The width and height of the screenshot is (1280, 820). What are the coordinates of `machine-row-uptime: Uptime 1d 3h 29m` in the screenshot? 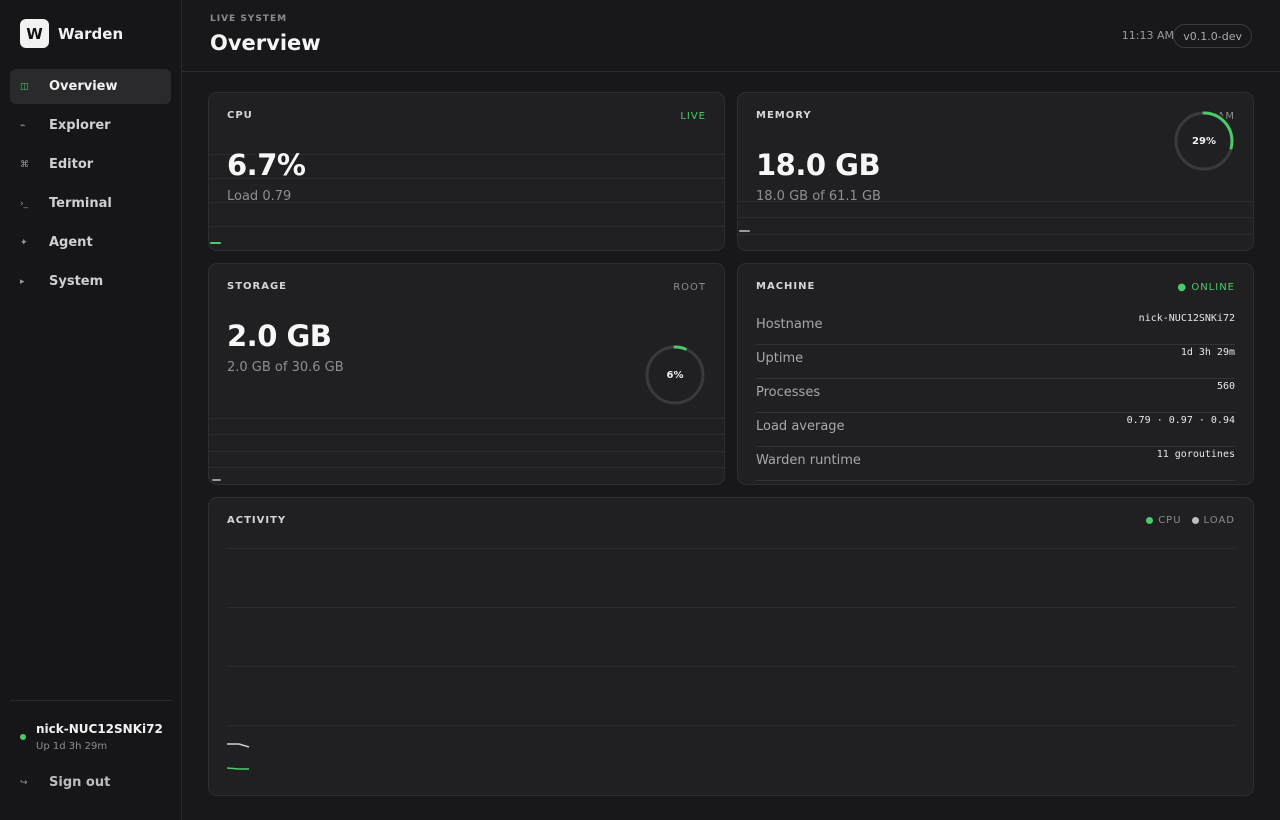 It's located at (995, 362).